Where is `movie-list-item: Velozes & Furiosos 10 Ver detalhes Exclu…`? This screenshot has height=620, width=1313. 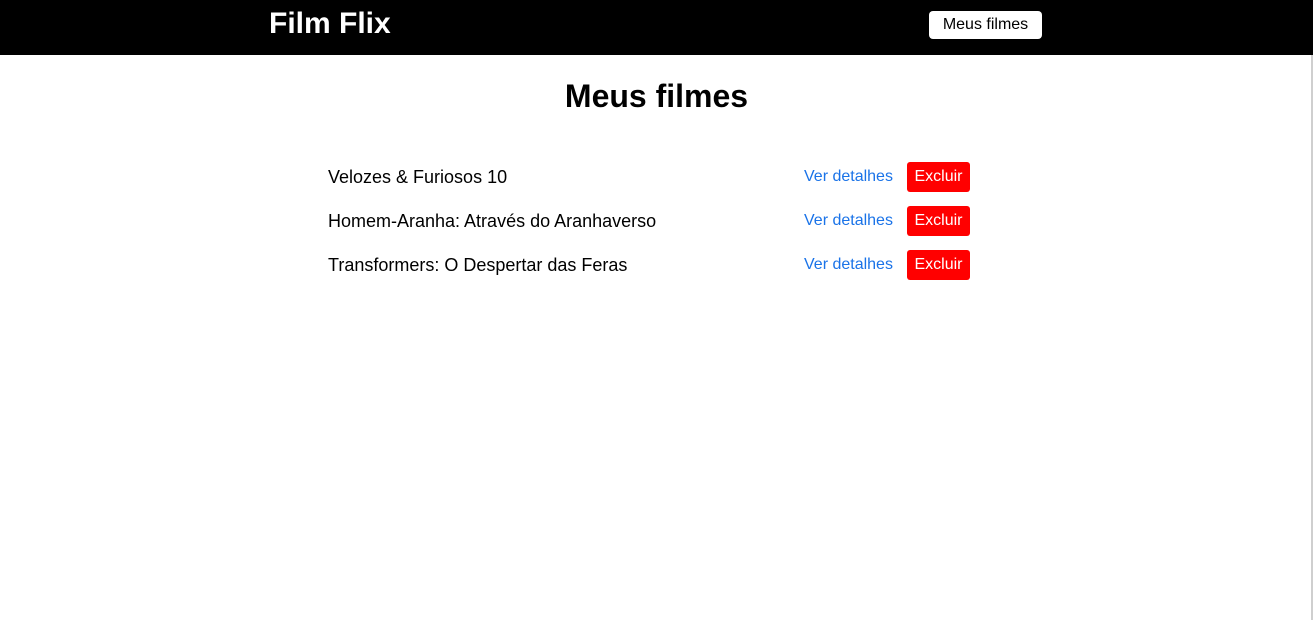
movie-list-item: Velozes & Furiosos 10 Ver detalhes Exclu… is located at coordinates (649, 177).